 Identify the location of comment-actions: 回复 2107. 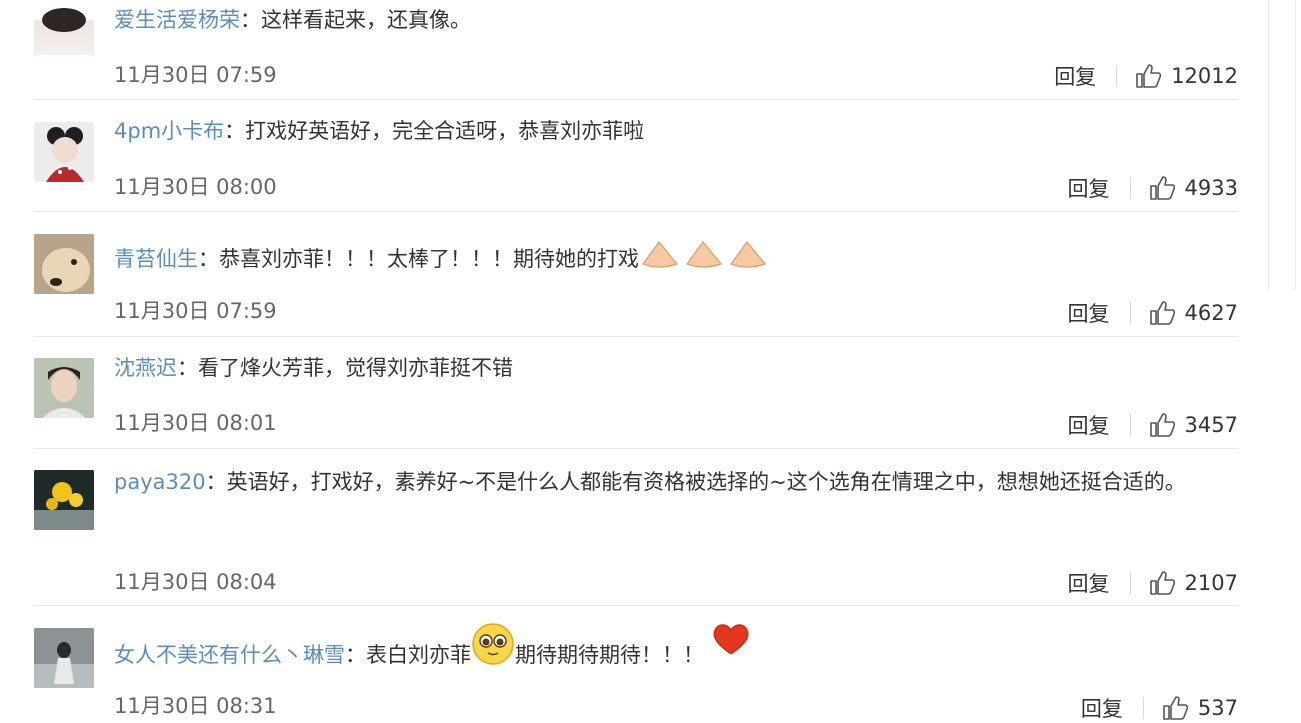
(1153, 583).